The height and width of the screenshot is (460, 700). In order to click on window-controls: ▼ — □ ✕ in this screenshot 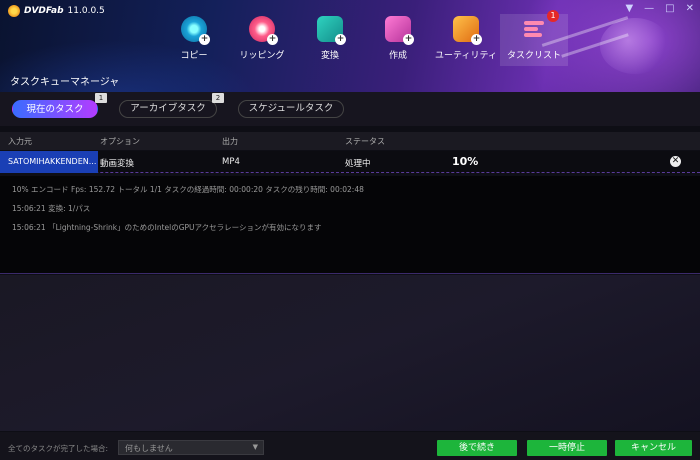, I will do `click(659, 8)`.